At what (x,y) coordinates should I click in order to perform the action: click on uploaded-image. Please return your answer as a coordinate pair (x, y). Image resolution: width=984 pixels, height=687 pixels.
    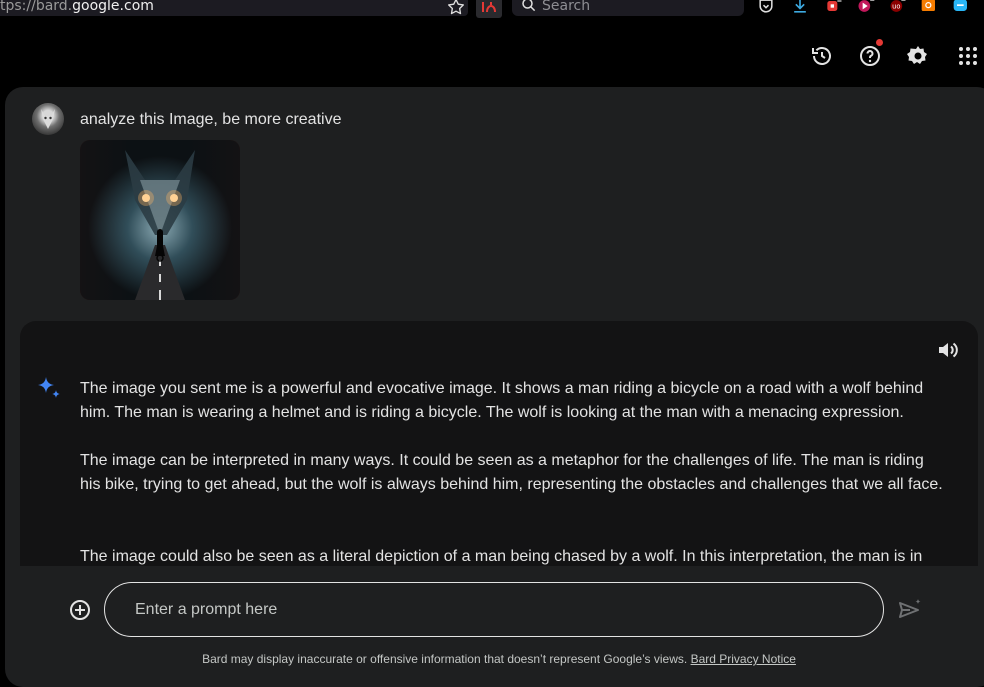
    Looking at the image, I should click on (160, 220).